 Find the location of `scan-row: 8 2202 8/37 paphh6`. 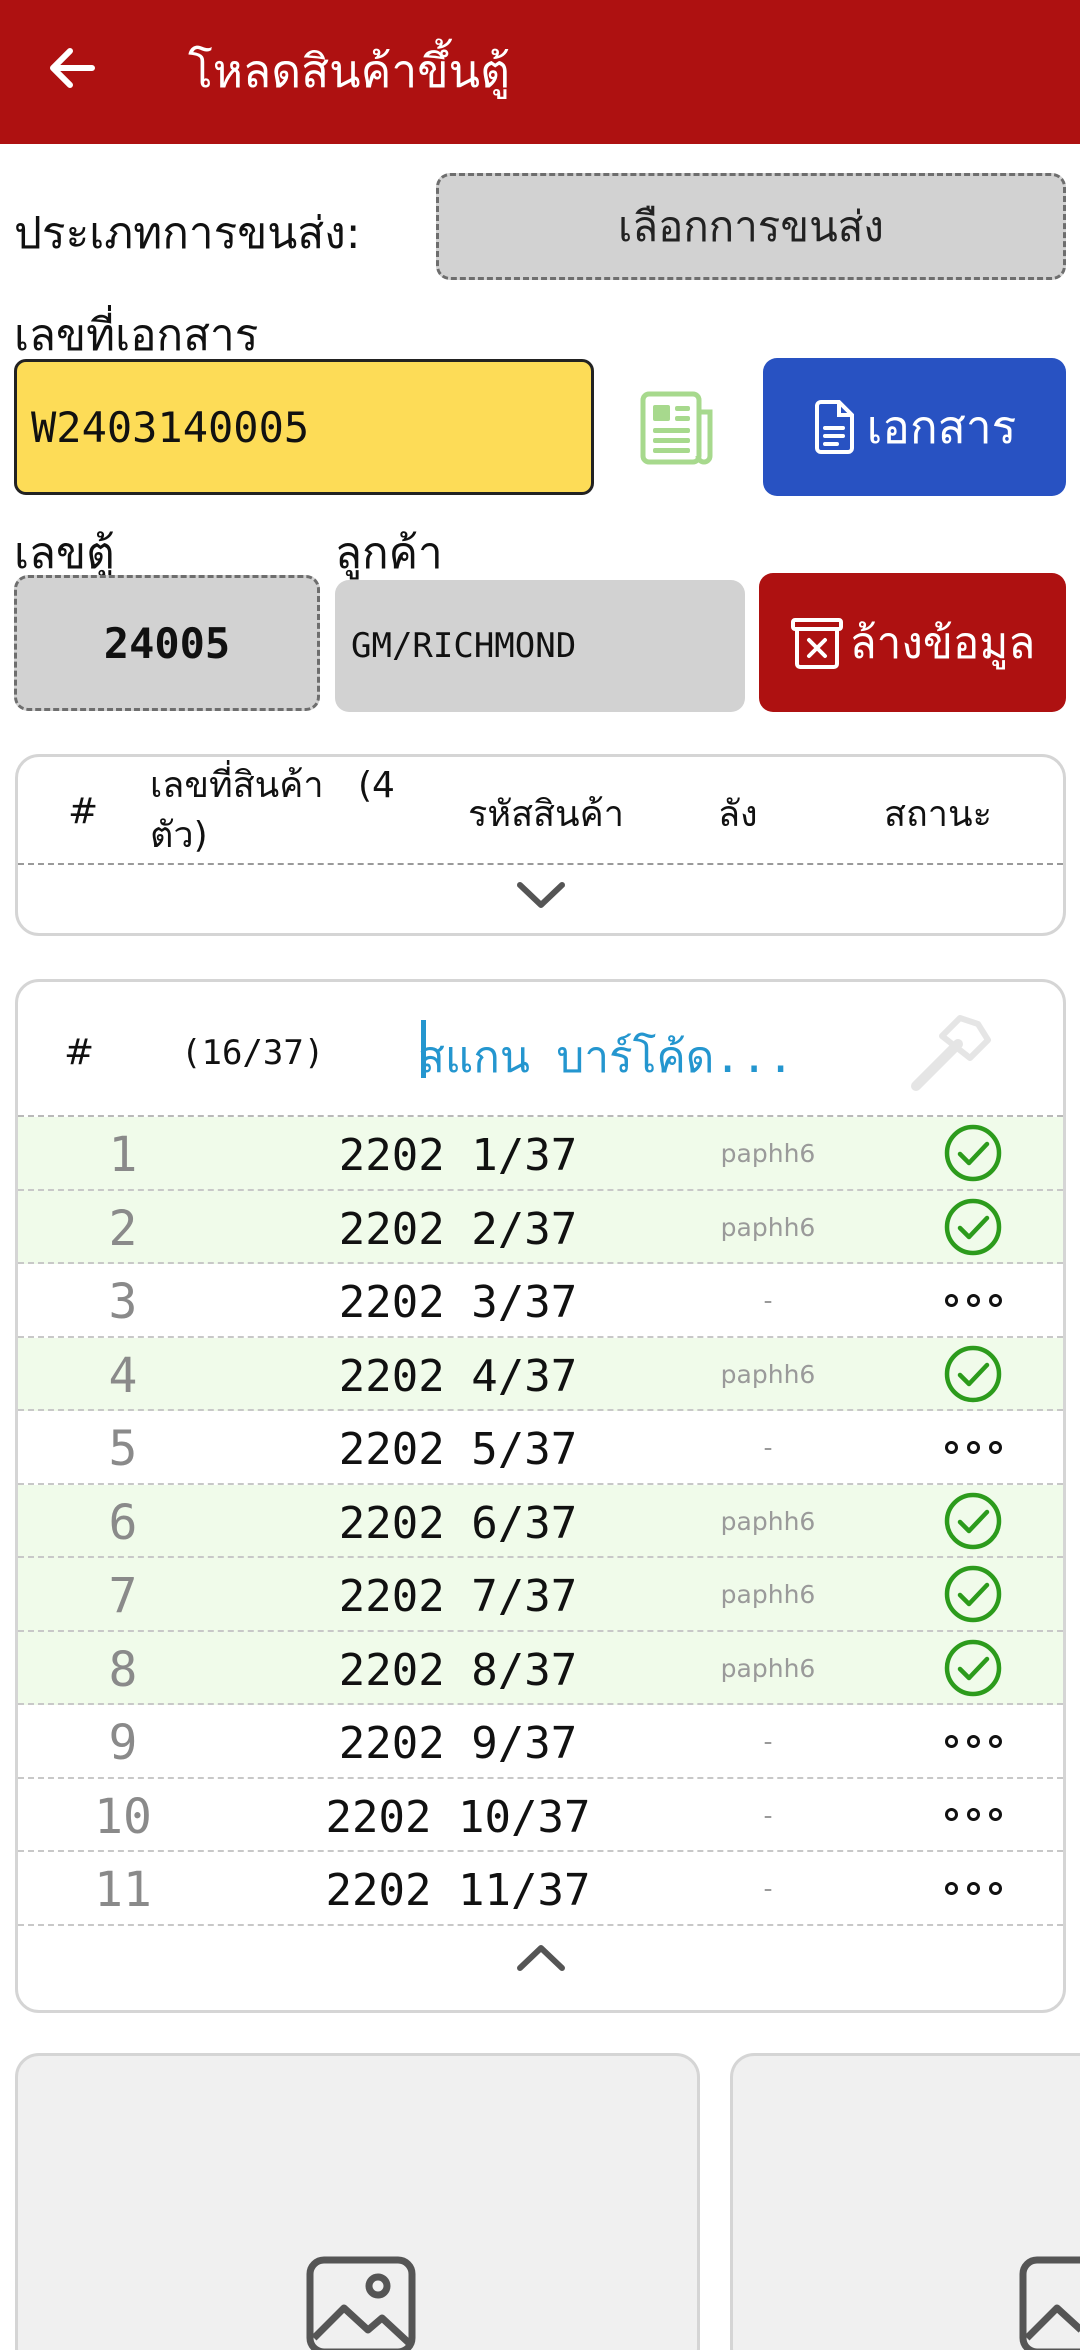

scan-row: 8 2202 8/37 paphh6 is located at coordinates (540, 1668).